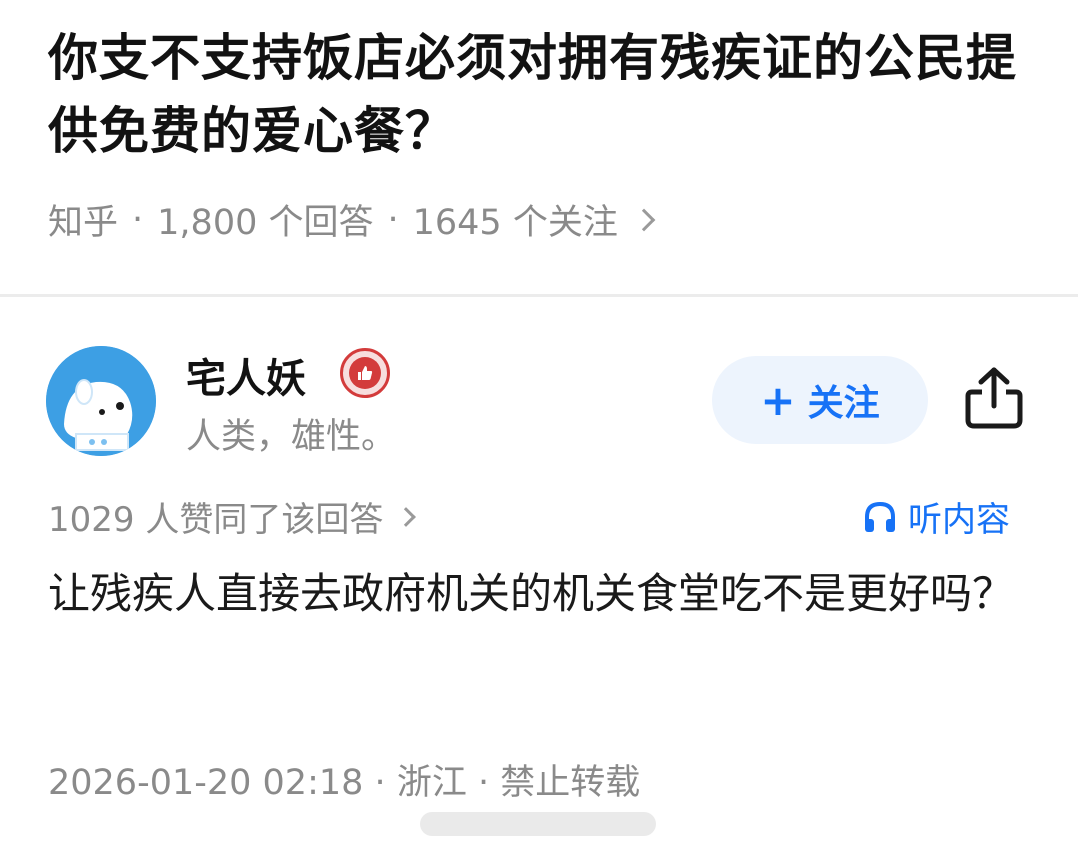  I want to click on follower-count: 1645 个关注, so click(515, 223).